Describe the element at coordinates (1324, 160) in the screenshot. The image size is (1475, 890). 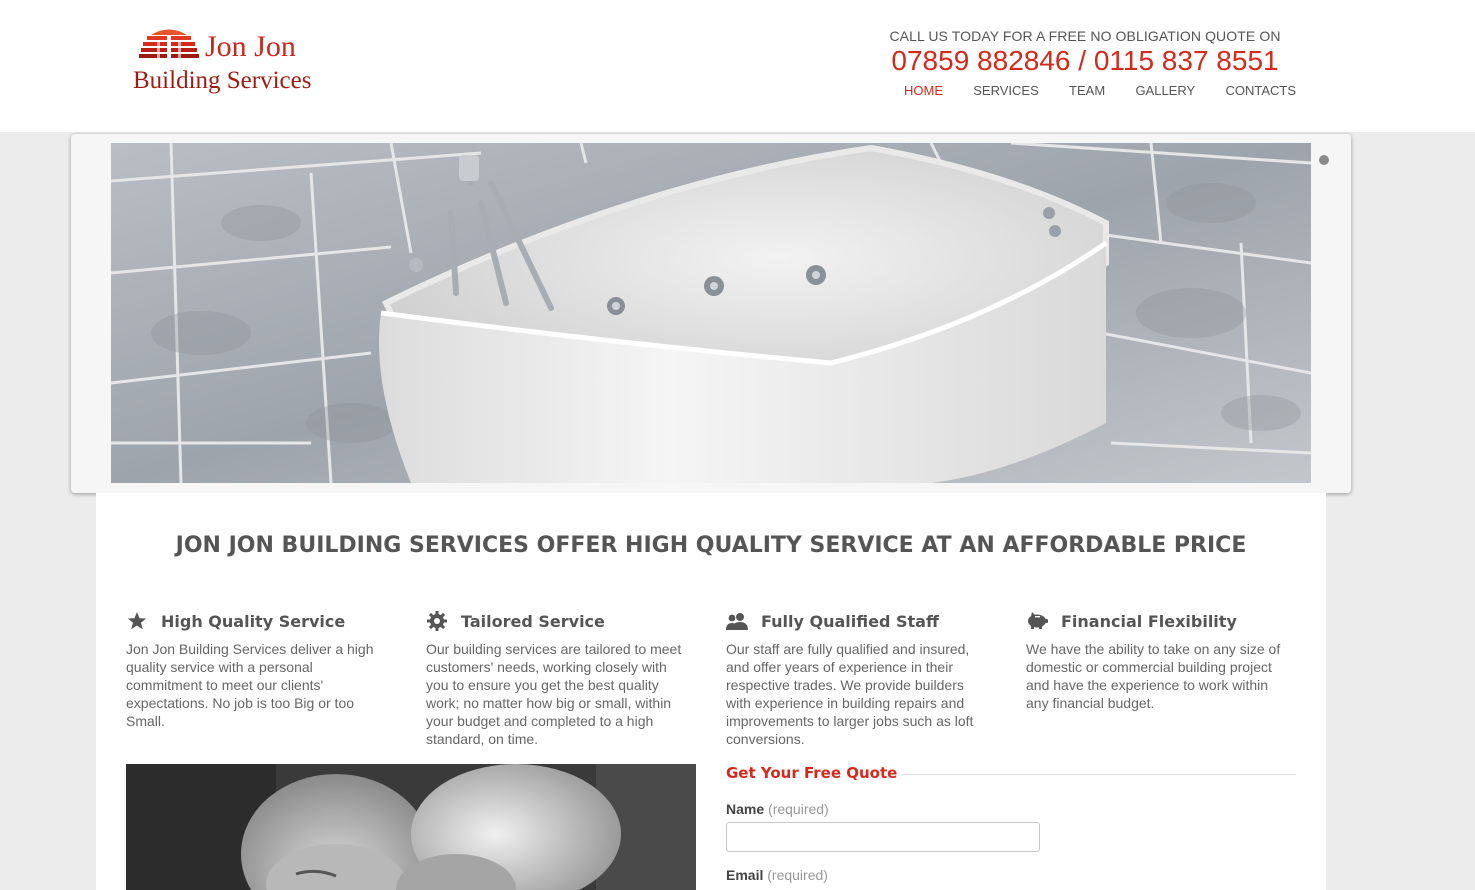
I see `slider-dot` at that location.